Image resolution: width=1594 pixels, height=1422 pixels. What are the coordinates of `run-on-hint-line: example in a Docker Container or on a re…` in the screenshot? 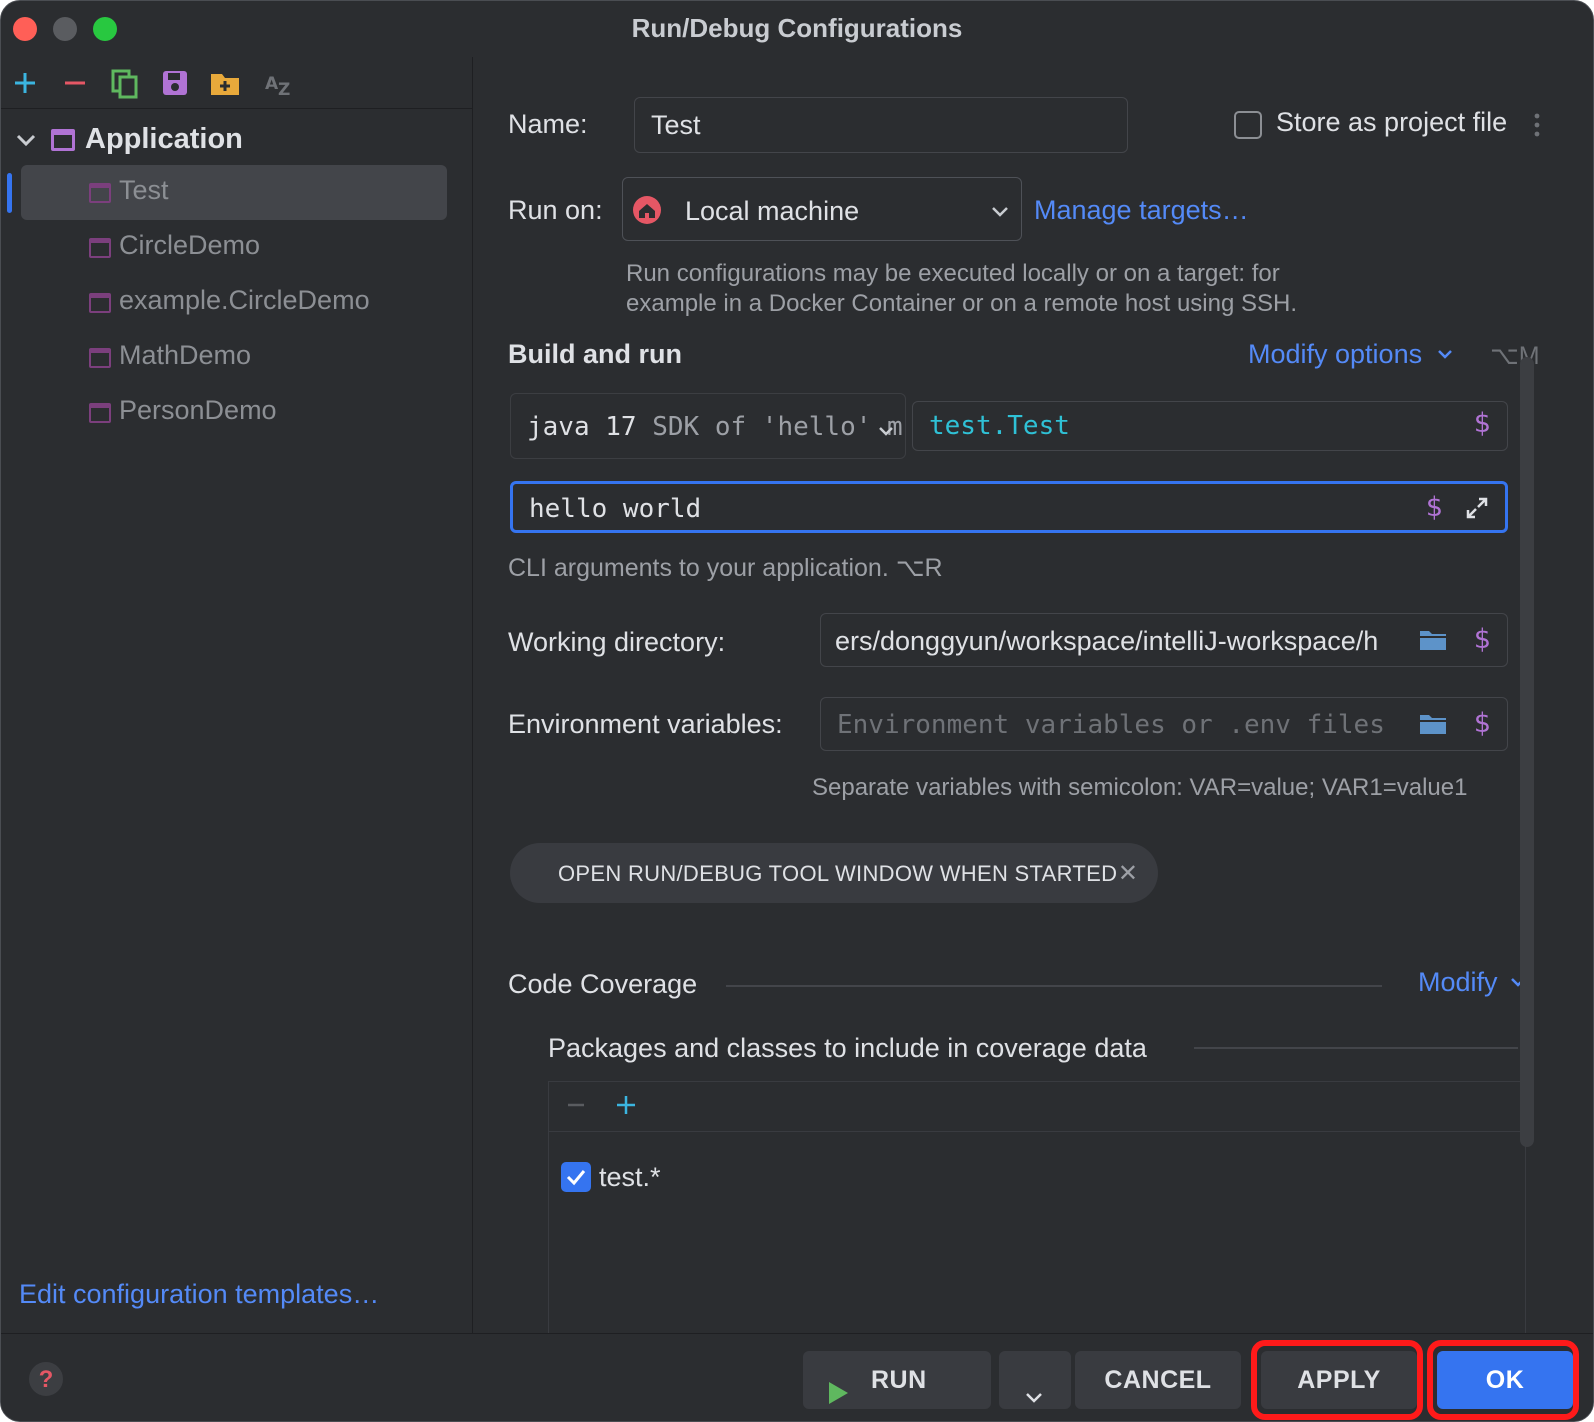 It's located at (962, 303).